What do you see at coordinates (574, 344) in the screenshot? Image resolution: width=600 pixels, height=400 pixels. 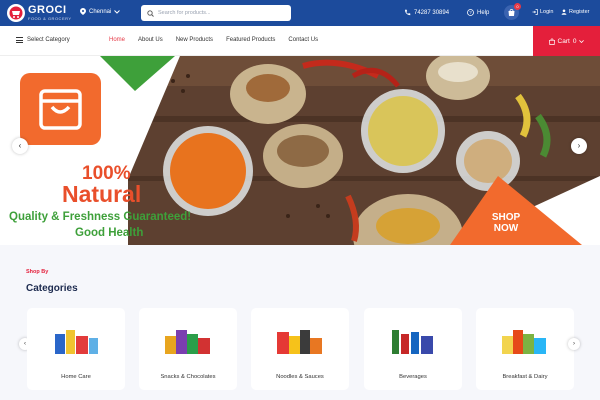 I see `categories-next-button: ›` at bounding box center [574, 344].